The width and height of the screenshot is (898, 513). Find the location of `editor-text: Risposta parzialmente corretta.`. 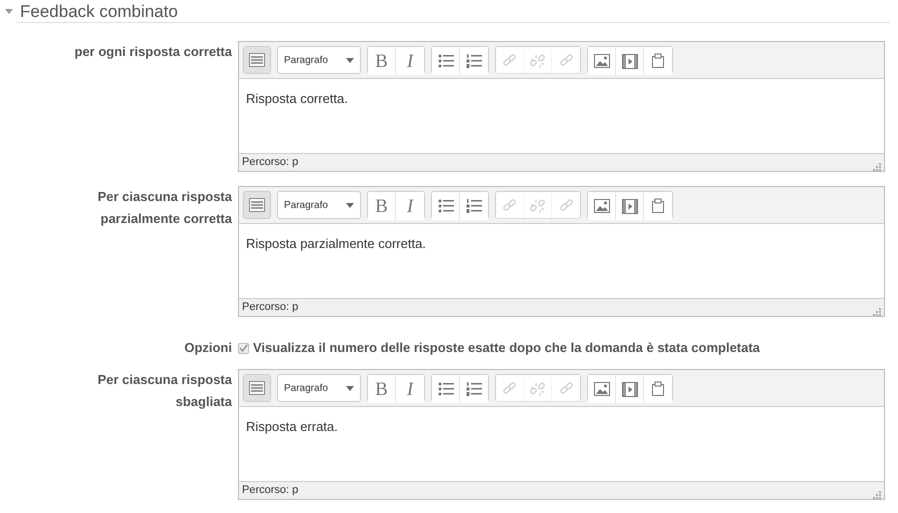

editor-text: Risposta parzialmente corretta. is located at coordinates (336, 243).